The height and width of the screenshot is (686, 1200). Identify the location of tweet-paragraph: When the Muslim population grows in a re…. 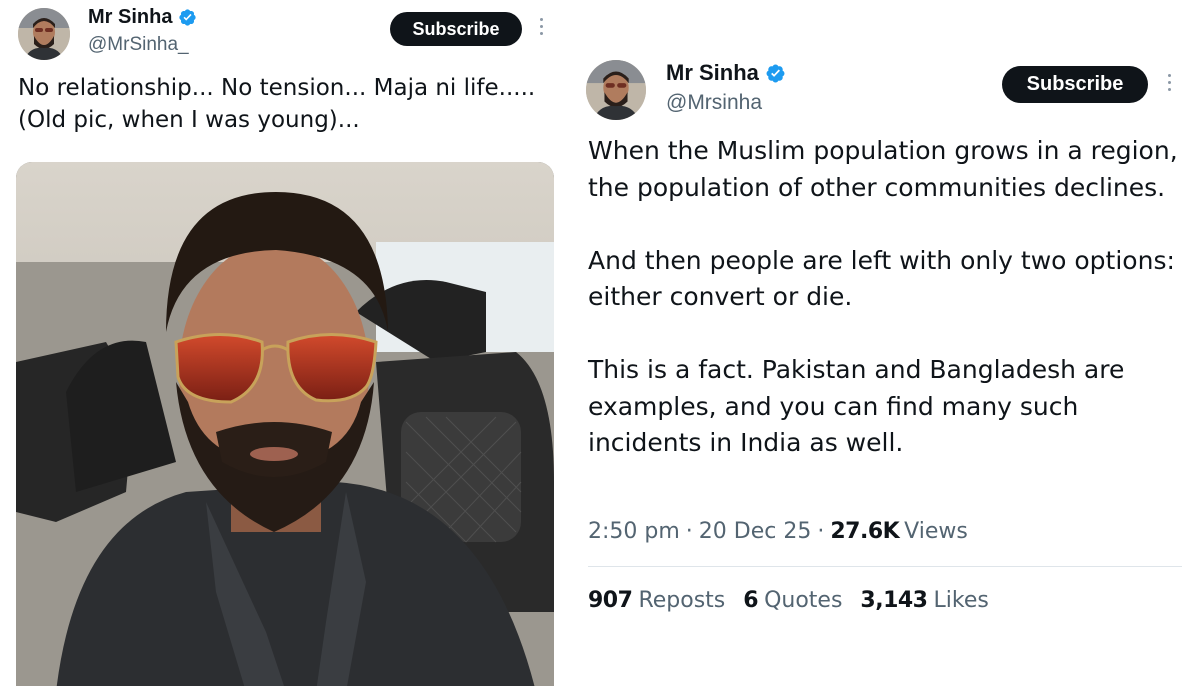
(883, 169).